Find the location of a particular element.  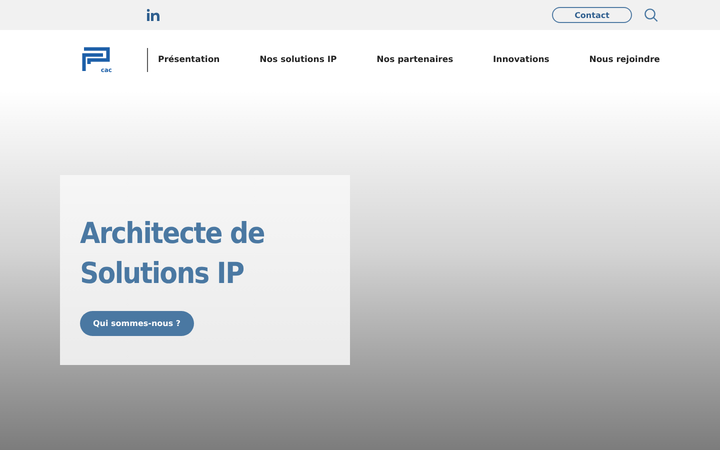

contact-button: Contact is located at coordinates (592, 15).